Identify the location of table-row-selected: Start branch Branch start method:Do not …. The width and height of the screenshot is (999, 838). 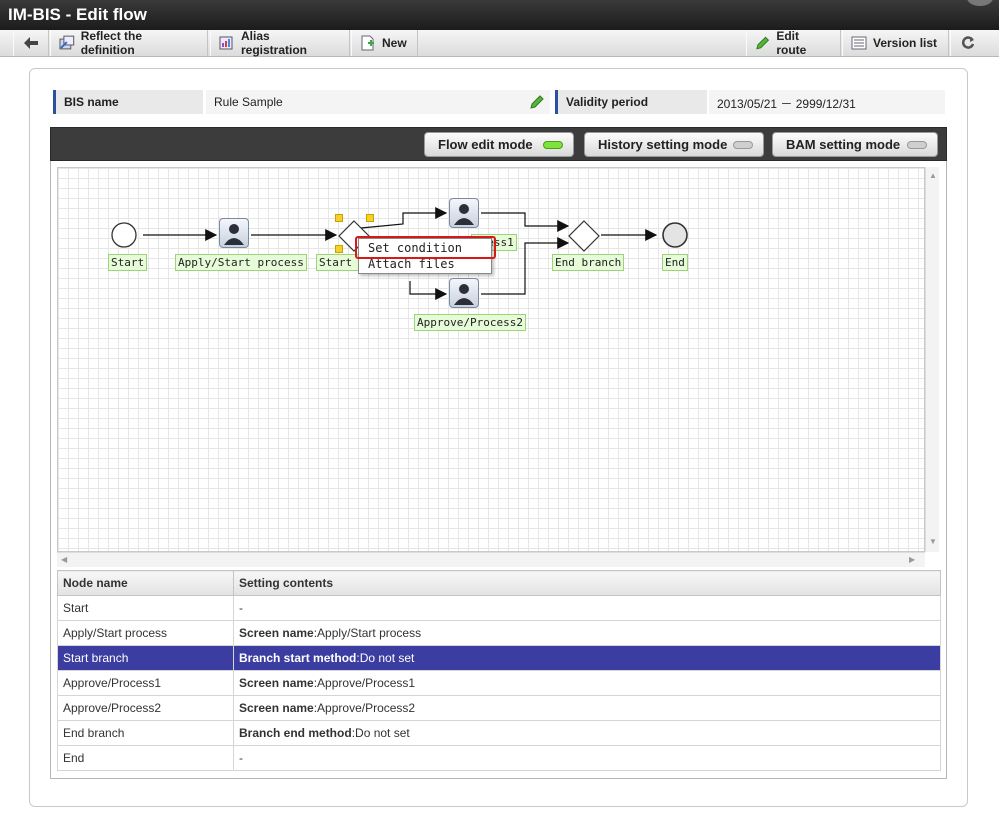
(499, 658).